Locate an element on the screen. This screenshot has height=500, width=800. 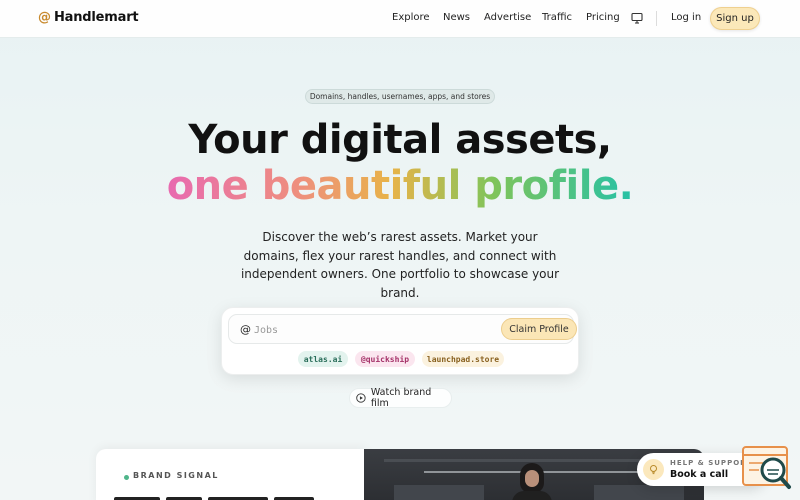
handle-input is located at coordinates (369, 330).